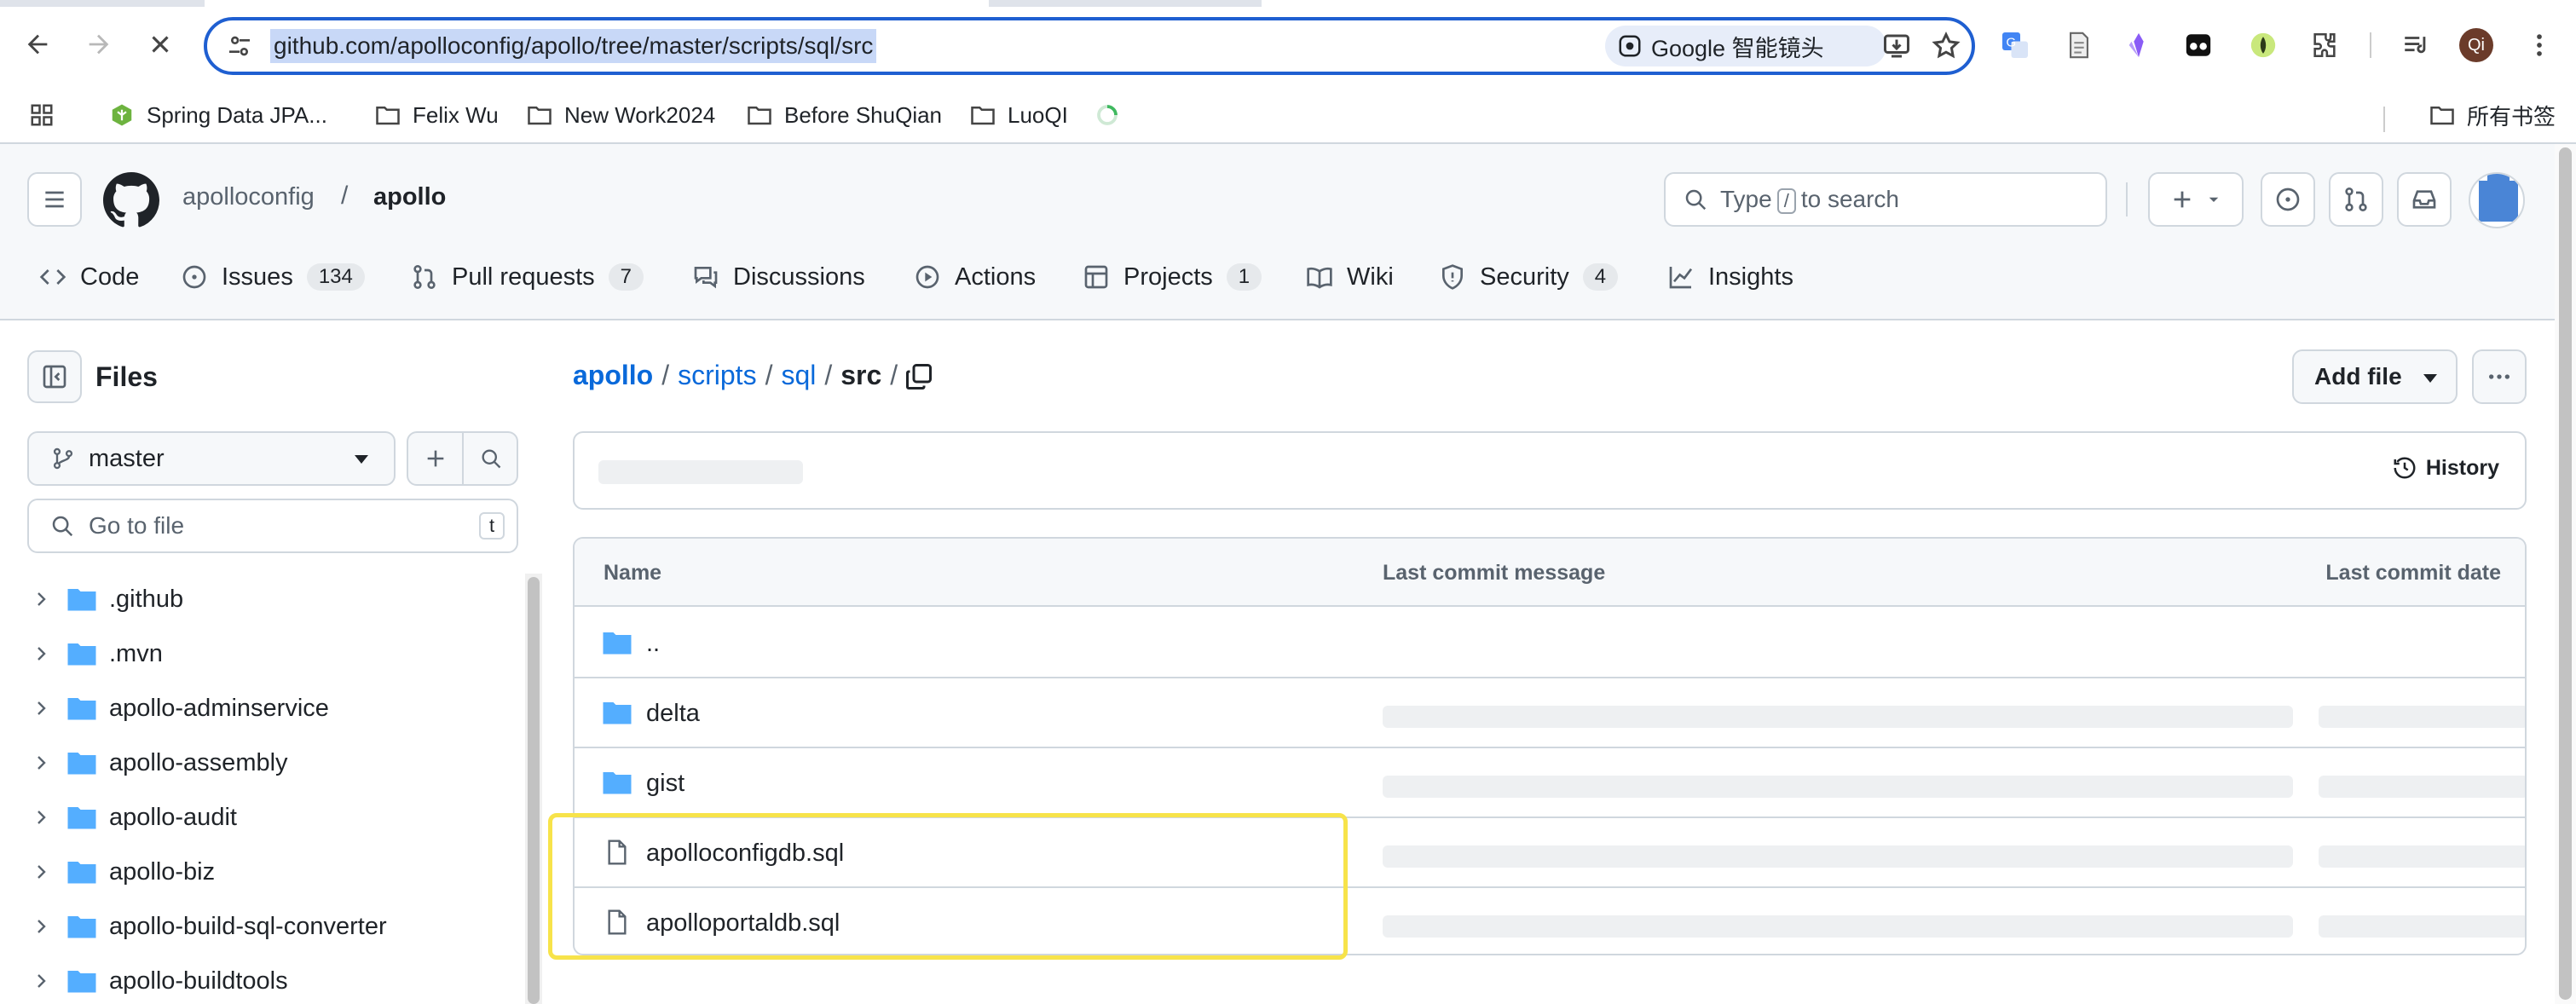 The width and height of the screenshot is (2576, 1004). Describe the element at coordinates (62, 527) in the screenshot. I see `search-icon` at that location.